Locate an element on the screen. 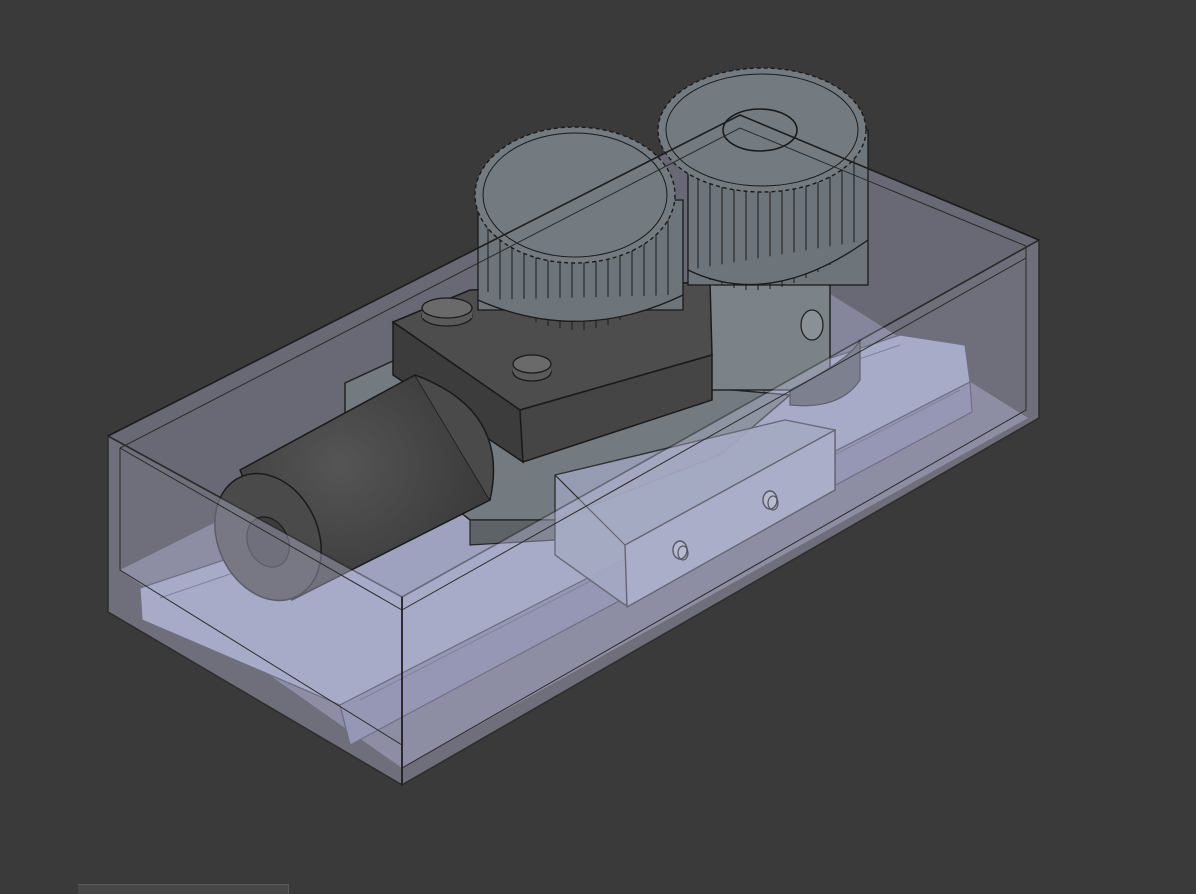 This screenshot has width=1196, height=894. spur-gear-left is located at coordinates (579, 228).